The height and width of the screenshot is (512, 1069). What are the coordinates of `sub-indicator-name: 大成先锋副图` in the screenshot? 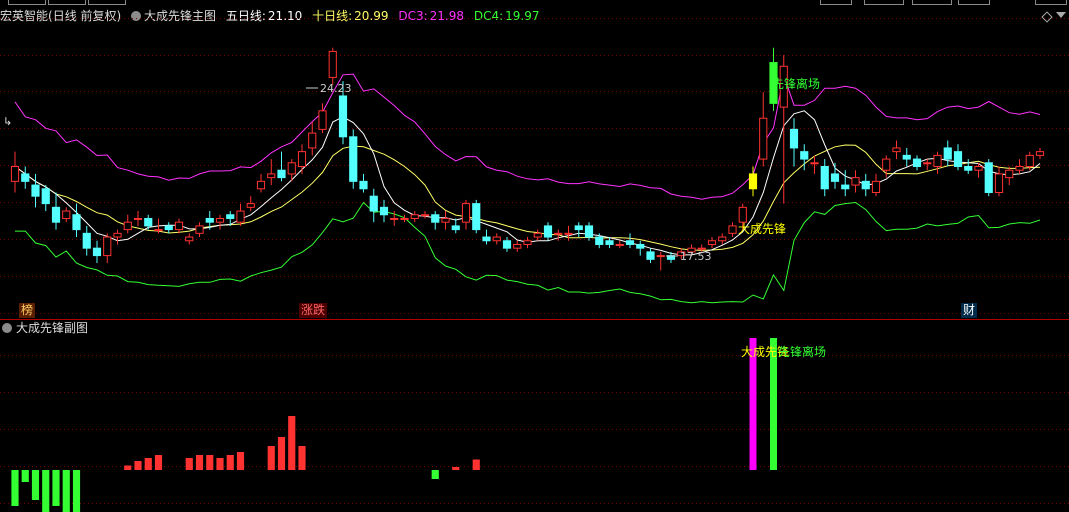 It's located at (52, 328).